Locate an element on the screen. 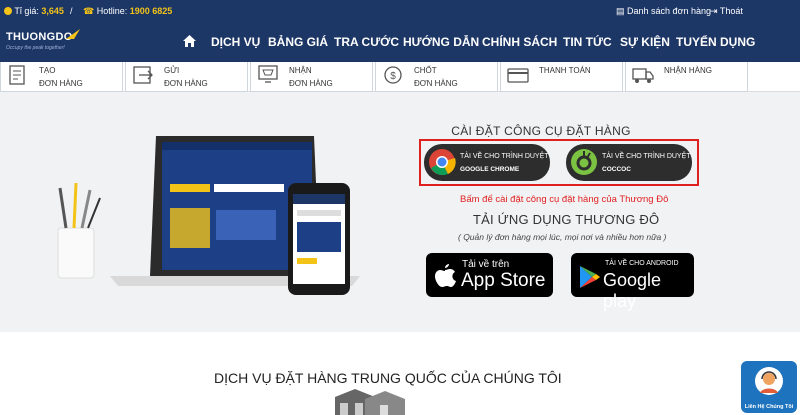 This screenshot has height=415, width=800. hotline: ☎ Hotline: 1900 6825 is located at coordinates (127, 11).